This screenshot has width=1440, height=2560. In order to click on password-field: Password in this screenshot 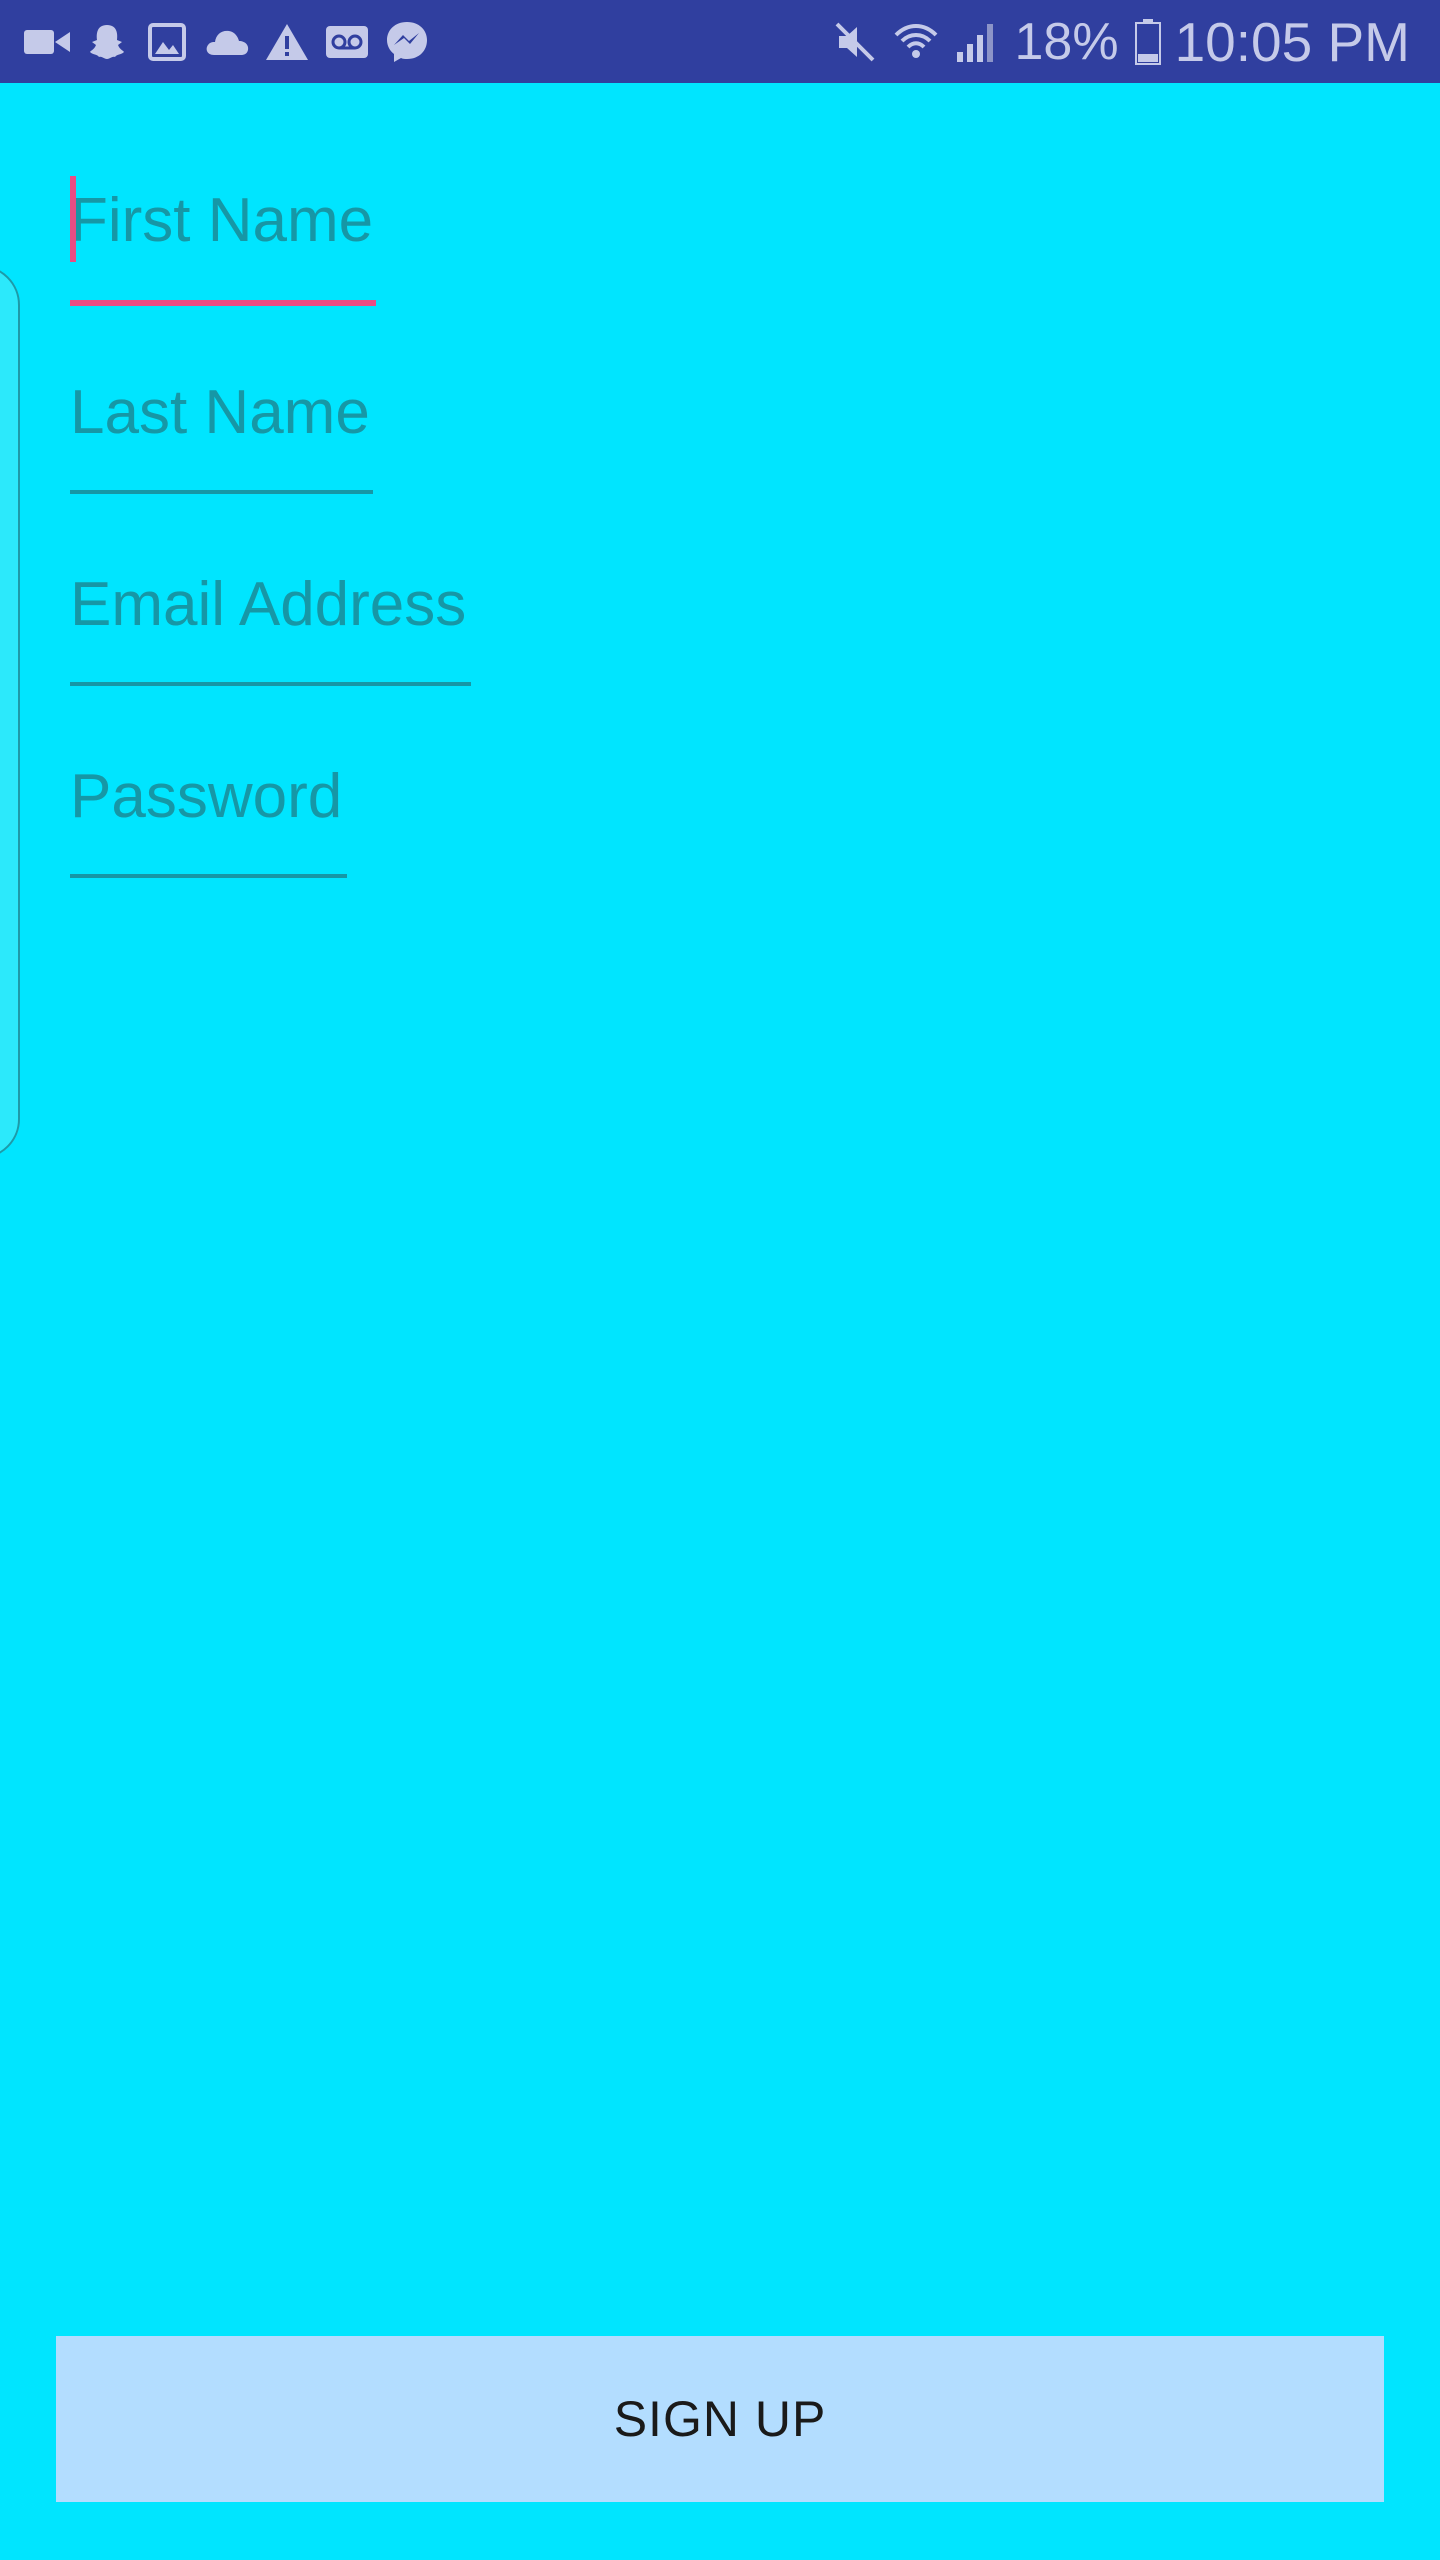, I will do `click(208, 820)`.